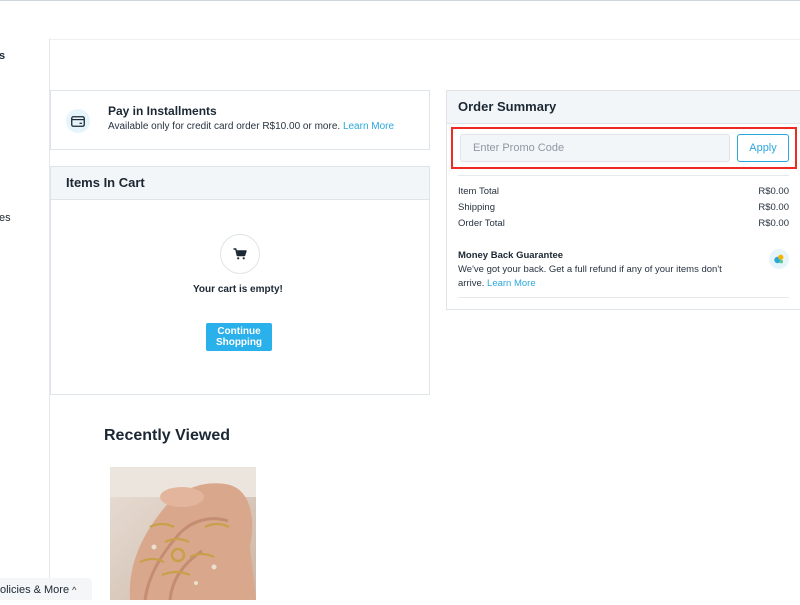 This screenshot has height=605, width=800. What do you see at coordinates (167, 435) in the screenshot?
I see `recently-viewed-heading: Recently Viewed` at bounding box center [167, 435].